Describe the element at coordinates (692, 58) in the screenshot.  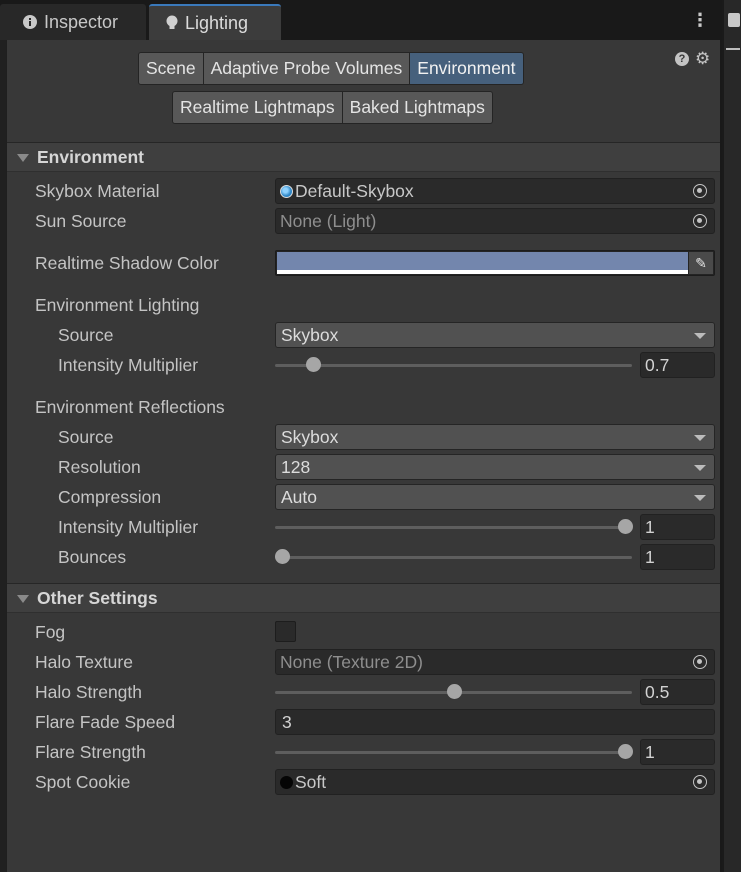
I see `header-icons: ? ⚙` at that location.